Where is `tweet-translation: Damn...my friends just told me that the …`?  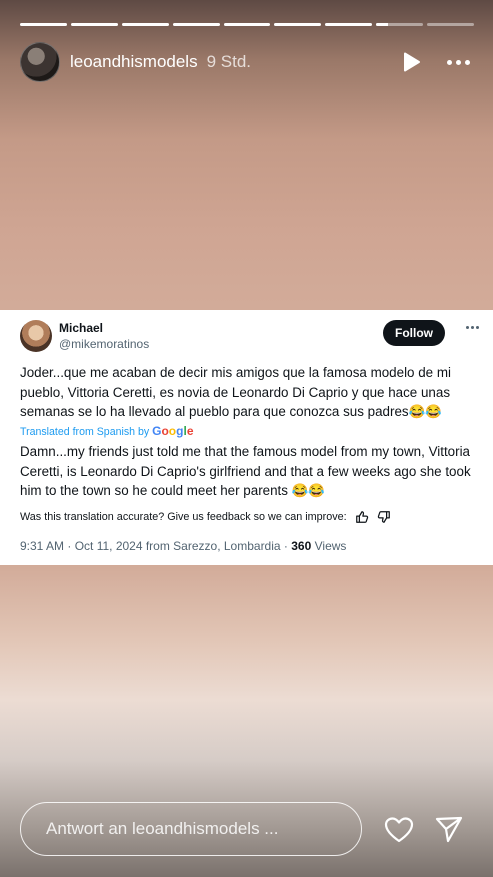 tweet-translation: Damn...my friends just told me that the … is located at coordinates (245, 471).